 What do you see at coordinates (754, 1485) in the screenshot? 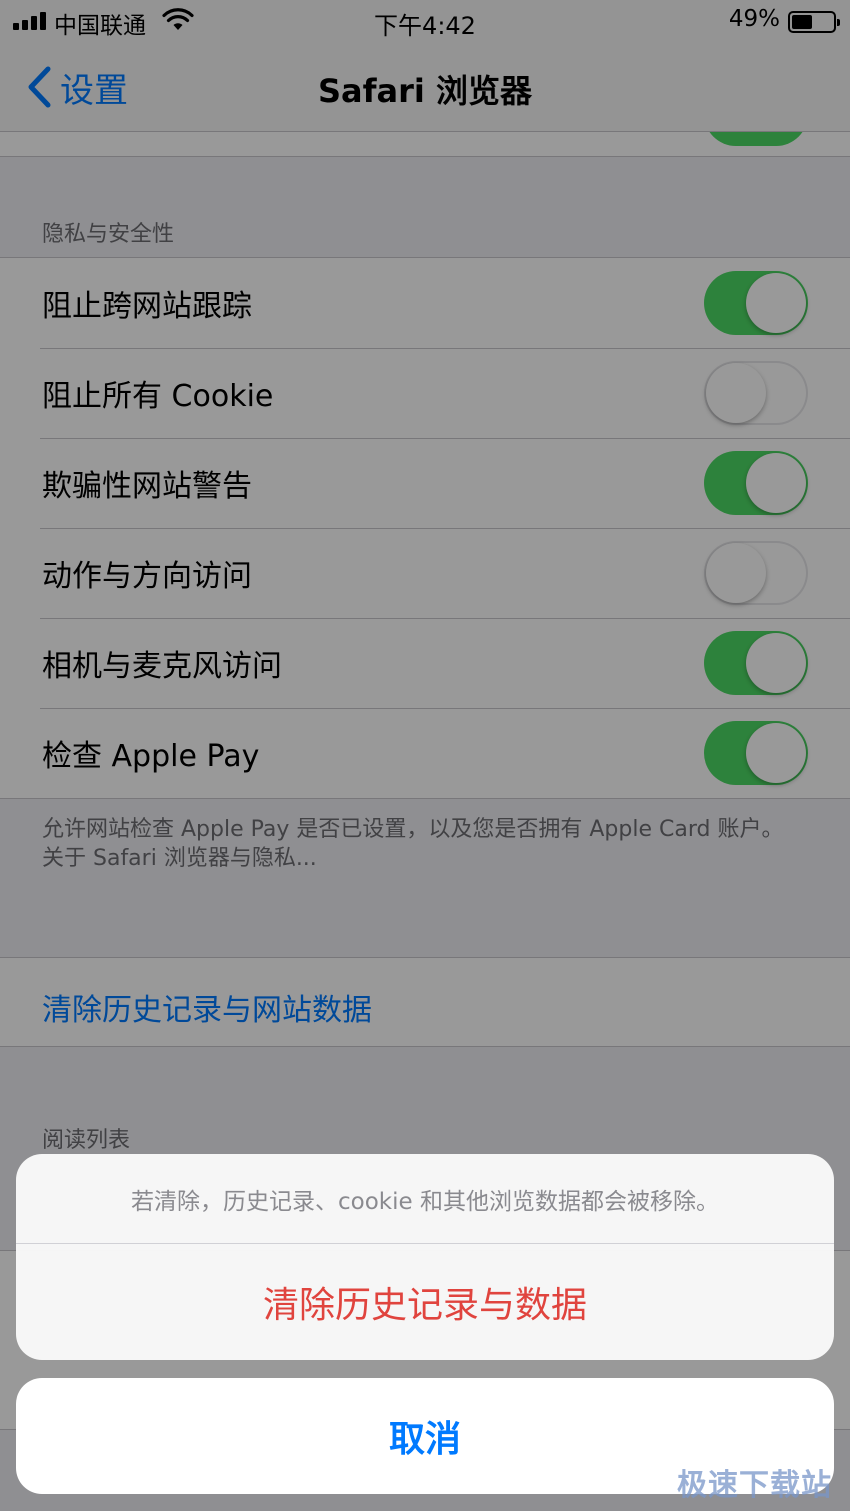
I see `watermark-logo: 极速下载站` at bounding box center [754, 1485].